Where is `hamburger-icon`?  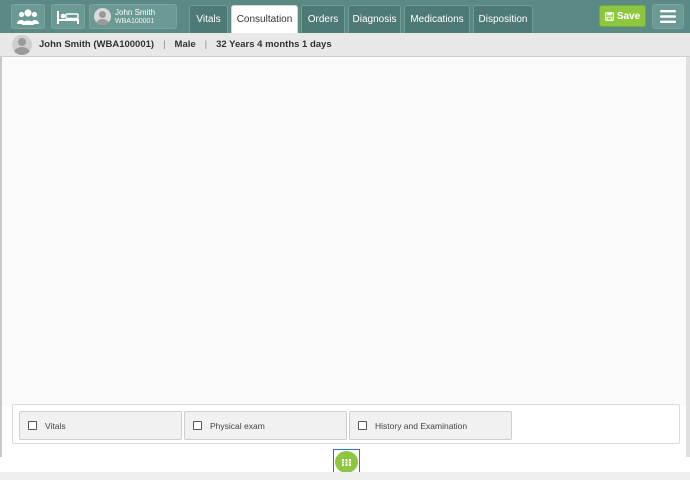 hamburger-icon is located at coordinates (668, 16).